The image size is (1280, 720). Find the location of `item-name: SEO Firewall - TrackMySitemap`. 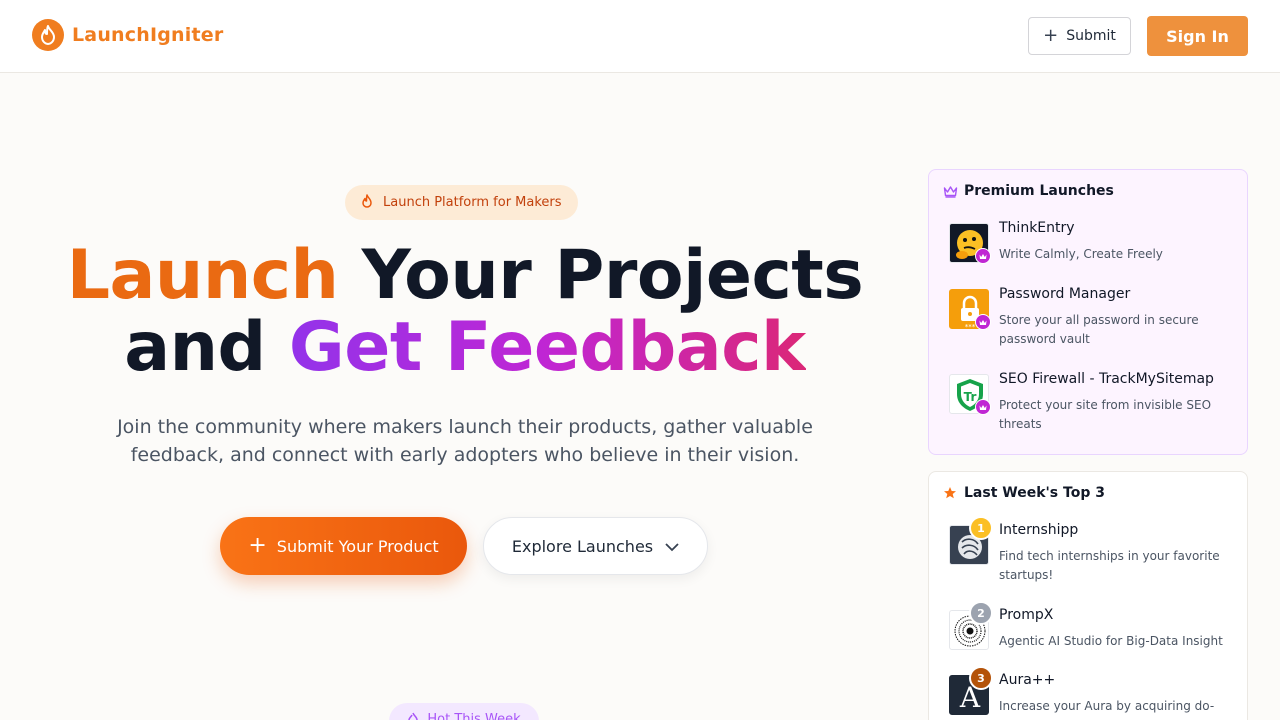

item-name: SEO Firewall - TrackMySitemap is located at coordinates (1106, 379).